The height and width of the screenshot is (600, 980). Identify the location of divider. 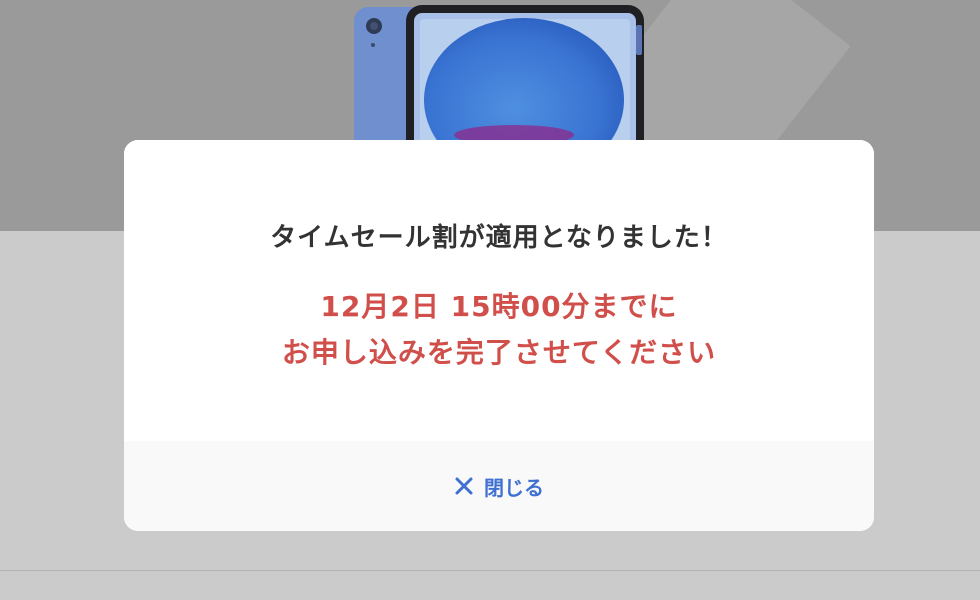
(490, 570).